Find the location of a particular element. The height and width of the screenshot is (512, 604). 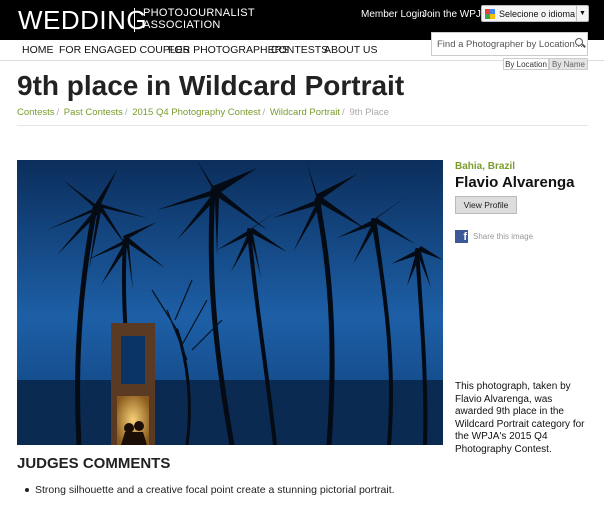

breadcrumb-2015-q4: 2015 Q4 Photography Contest is located at coordinates (196, 112).